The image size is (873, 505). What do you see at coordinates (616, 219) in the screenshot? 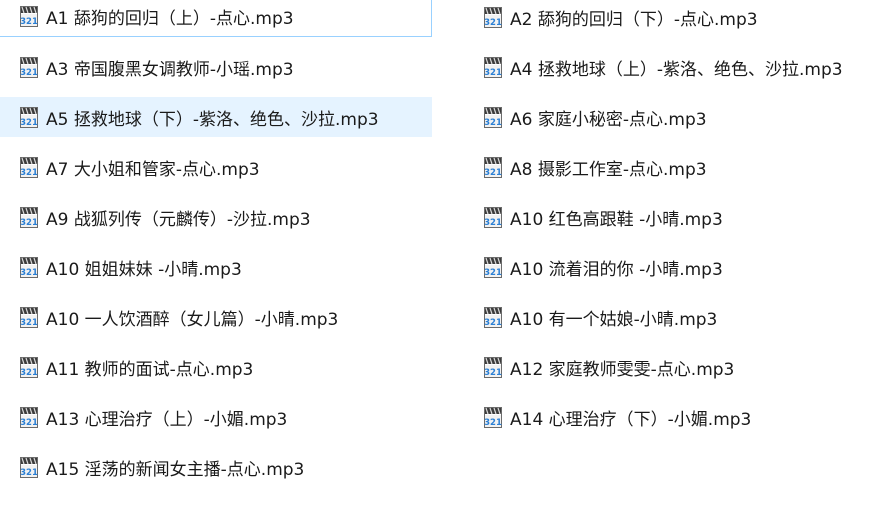
I see `file-name: A10 红色高跟鞋 -小晴.mp3` at bounding box center [616, 219].